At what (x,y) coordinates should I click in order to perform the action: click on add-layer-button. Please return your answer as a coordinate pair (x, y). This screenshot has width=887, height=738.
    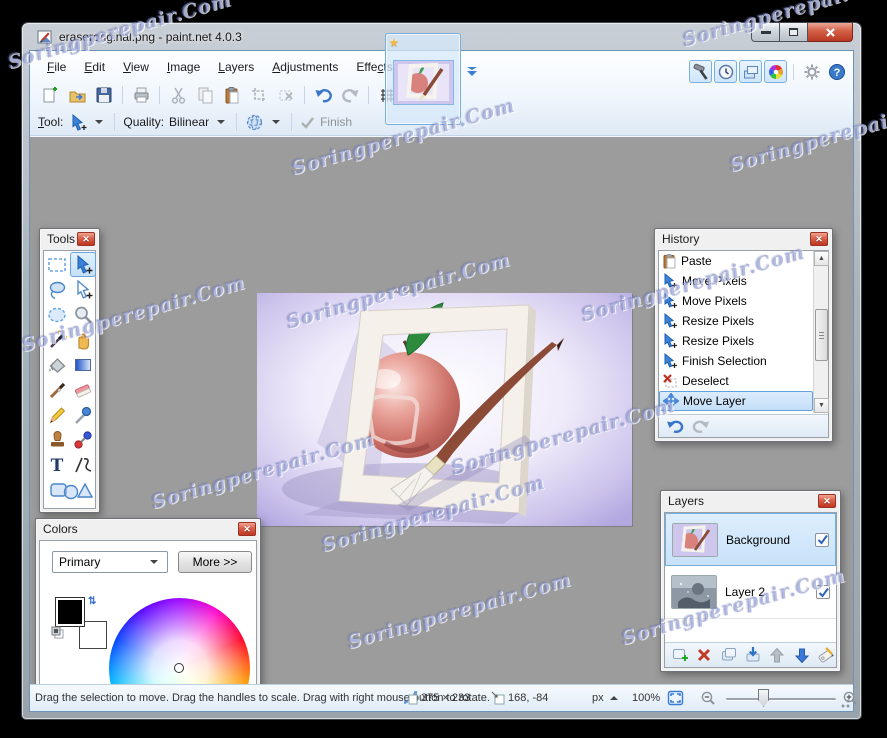
    Looking at the image, I should click on (680, 655).